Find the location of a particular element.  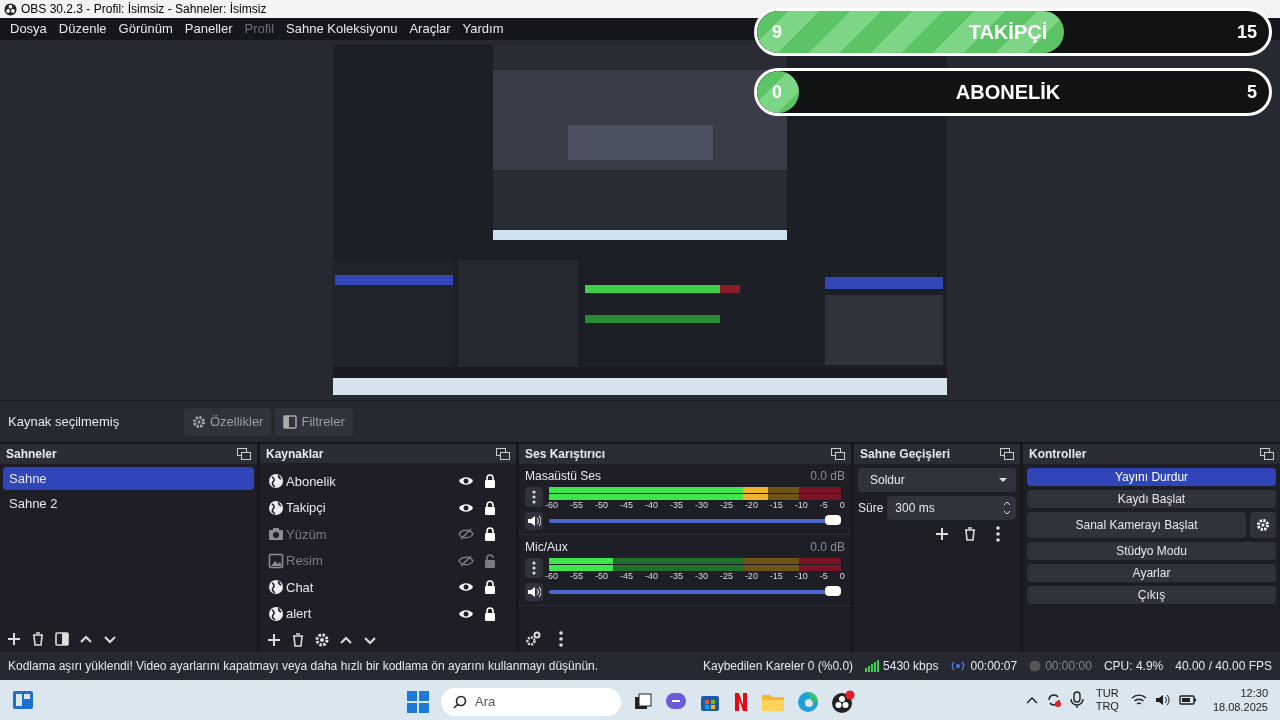

control-button: Yayını Durdur is located at coordinates (1151, 477).